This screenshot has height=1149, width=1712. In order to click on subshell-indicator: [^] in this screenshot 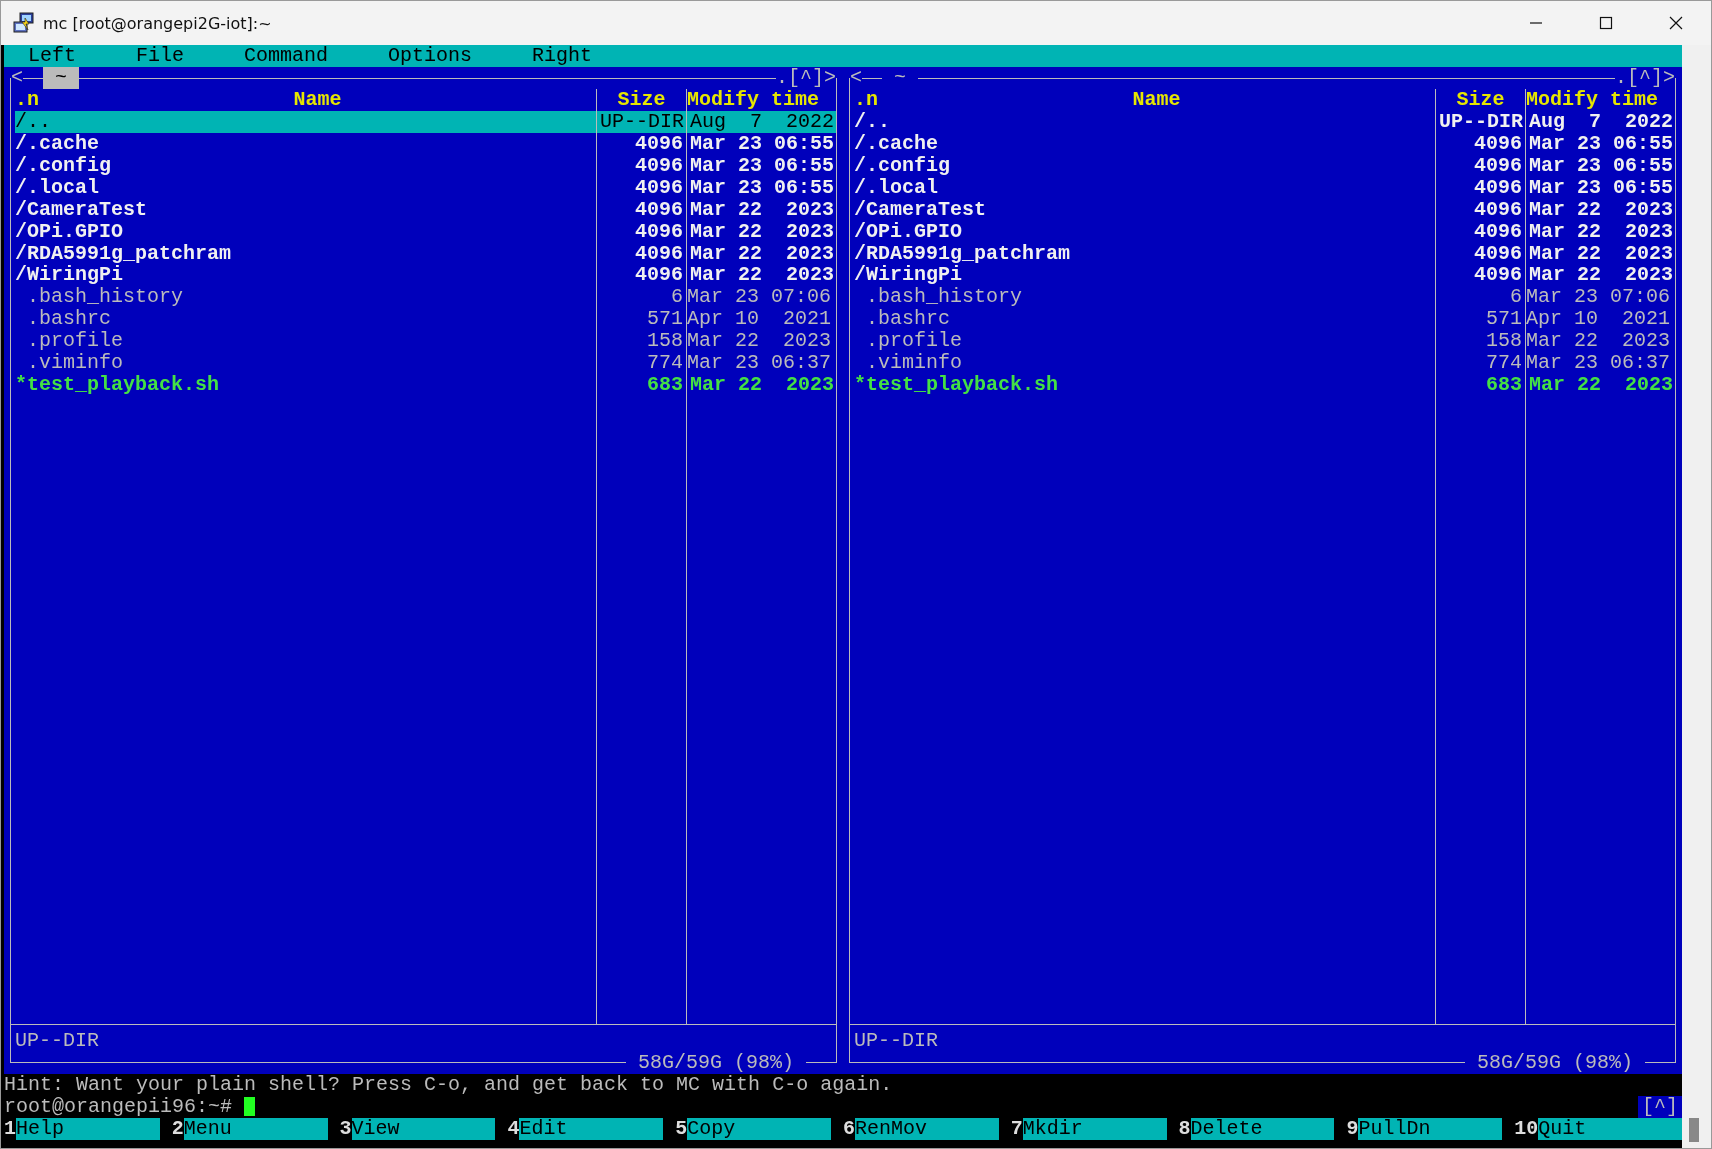, I will do `click(1660, 1107)`.